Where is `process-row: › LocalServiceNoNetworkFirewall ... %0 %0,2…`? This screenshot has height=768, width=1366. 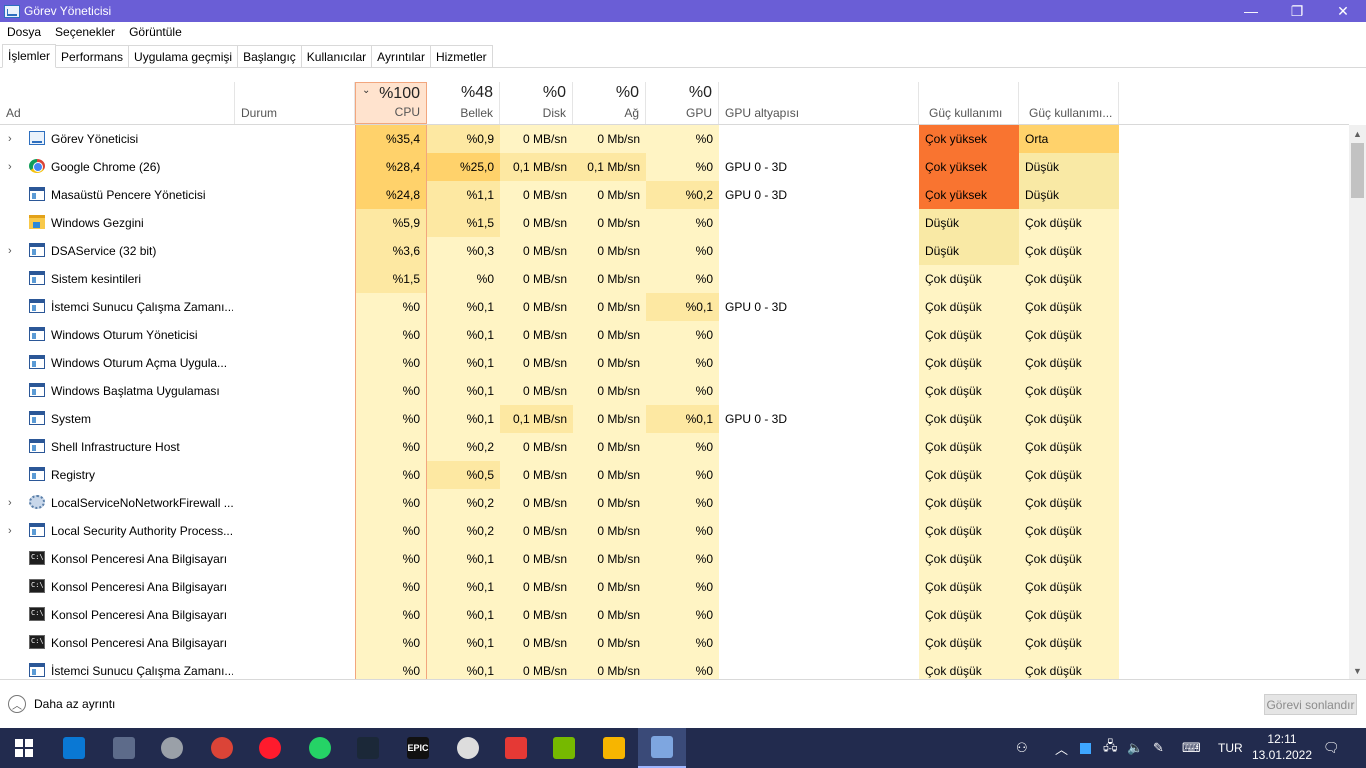 process-row: › LocalServiceNoNetworkFirewall ... %0 %0,2… is located at coordinates (674, 503).